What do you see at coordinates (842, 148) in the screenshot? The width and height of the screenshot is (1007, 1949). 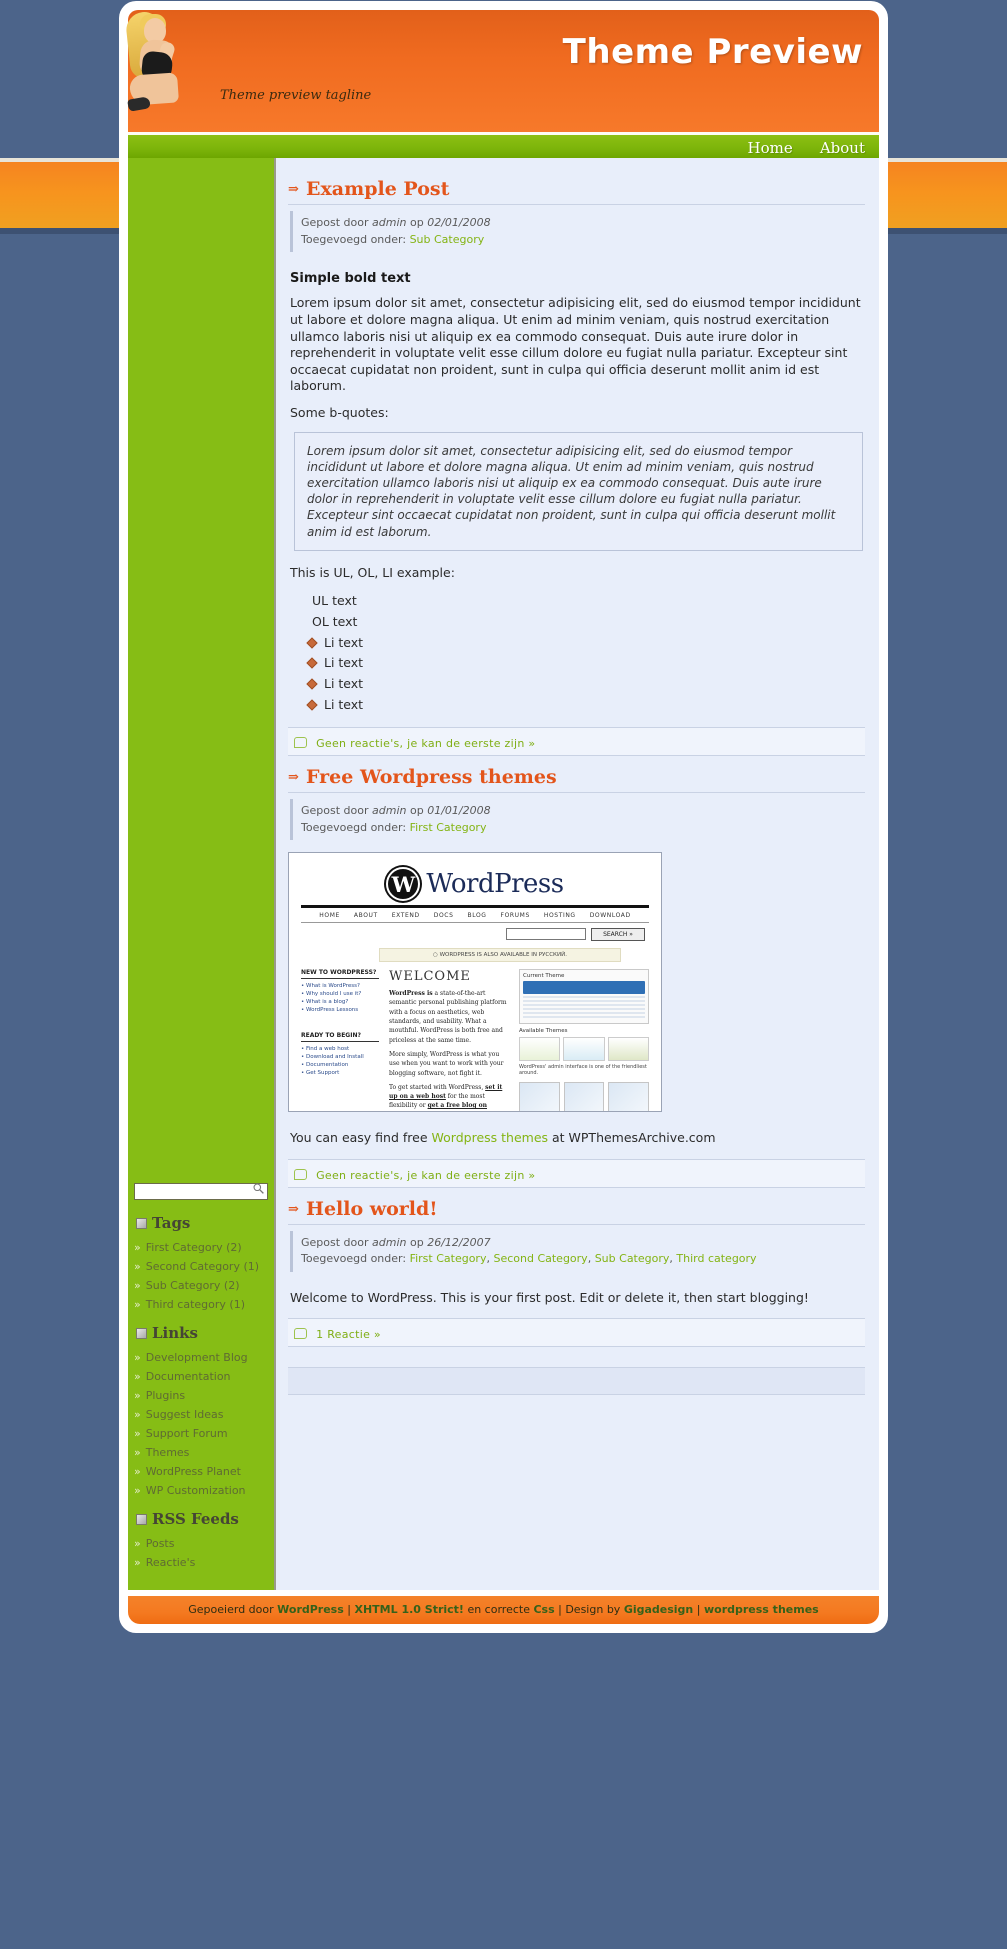 I see `nav-item-about: About` at bounding box center [842, 148].